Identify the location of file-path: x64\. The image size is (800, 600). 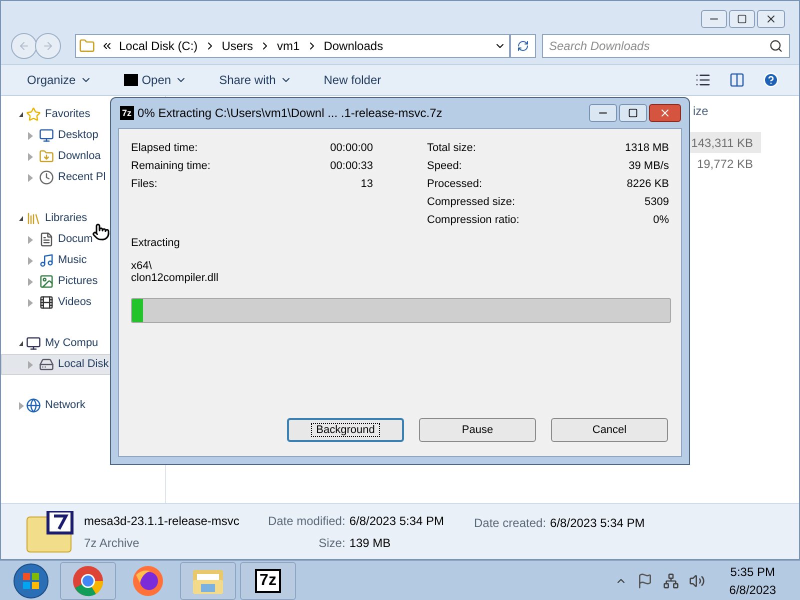
(142, 266).